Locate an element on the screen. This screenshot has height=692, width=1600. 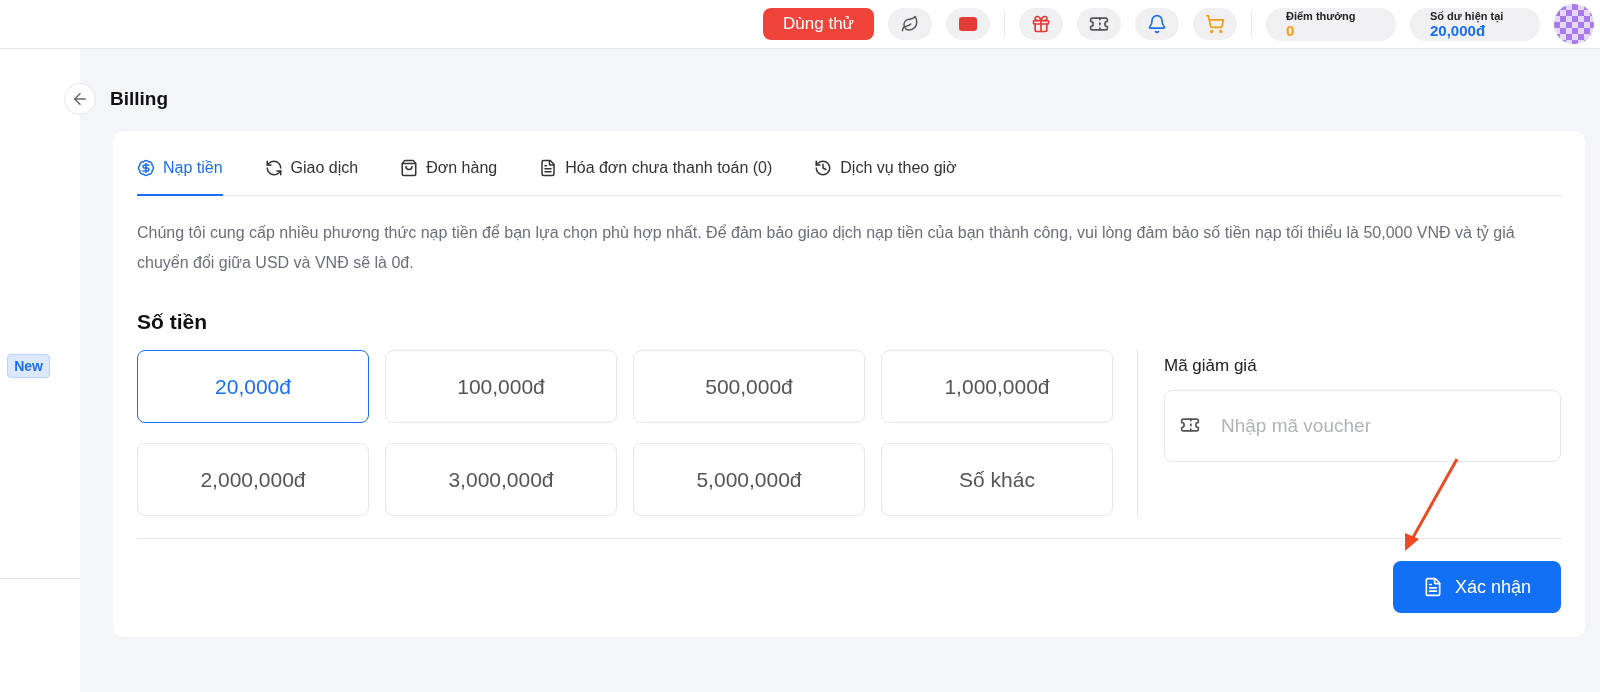
balance-value: 20,000đ is located at coordinates (1458, 30).